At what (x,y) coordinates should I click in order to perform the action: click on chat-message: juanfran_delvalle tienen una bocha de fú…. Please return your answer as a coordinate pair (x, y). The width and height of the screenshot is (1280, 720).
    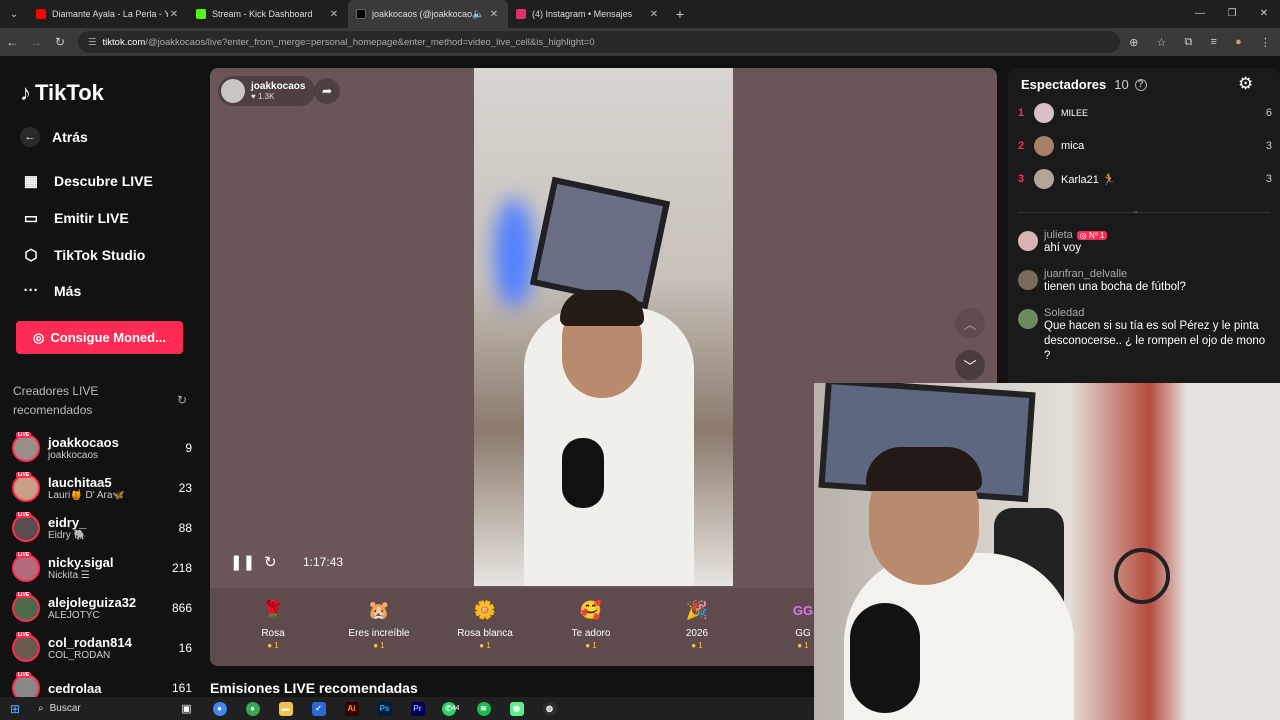
    Looking at the image, I should click on (1143, 281).